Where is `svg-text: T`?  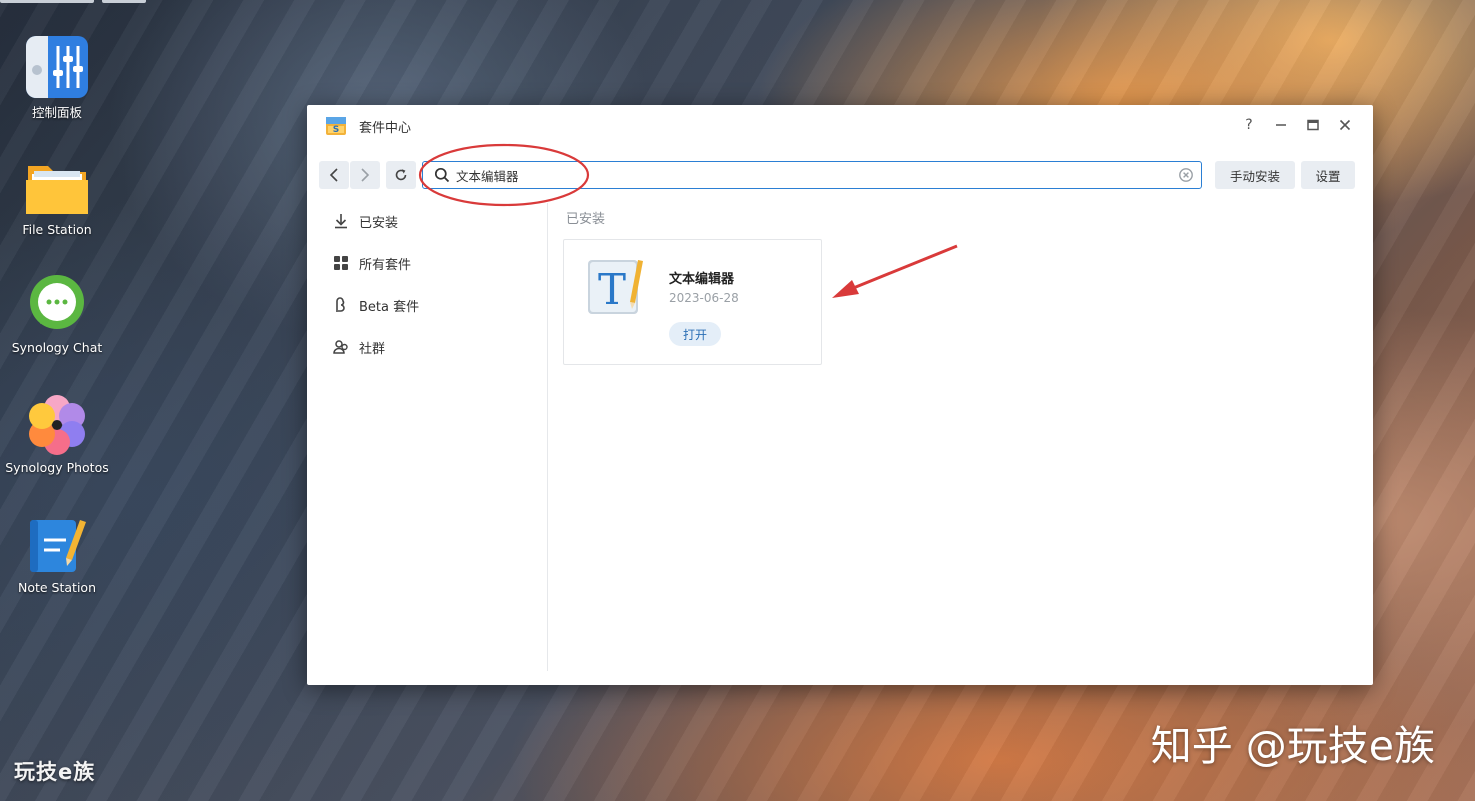
svg-text: T is located at coordinates (612, 289).